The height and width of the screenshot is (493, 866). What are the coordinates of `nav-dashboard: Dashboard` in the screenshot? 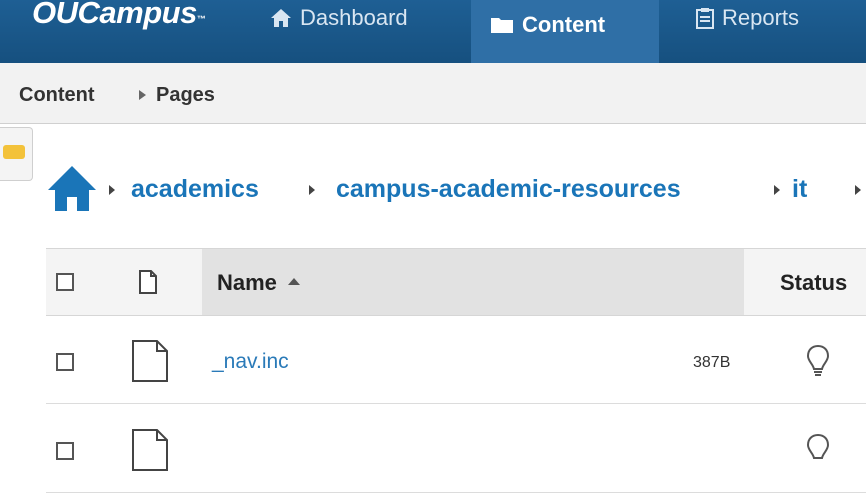 It's located at (339, 25).